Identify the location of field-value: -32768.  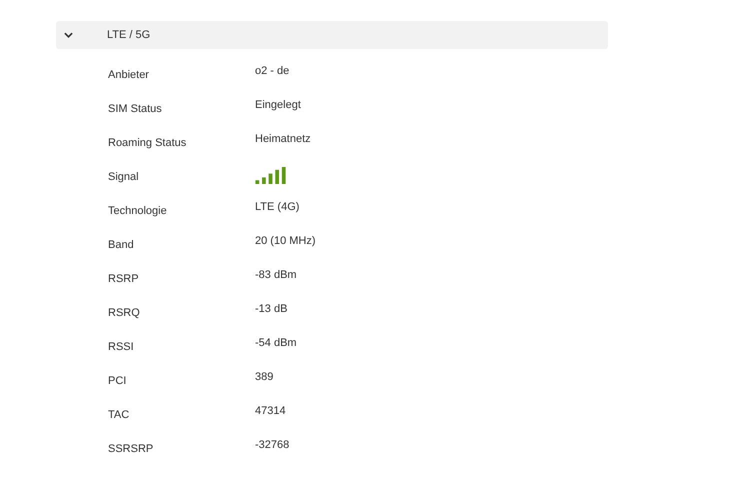
(272, 445).